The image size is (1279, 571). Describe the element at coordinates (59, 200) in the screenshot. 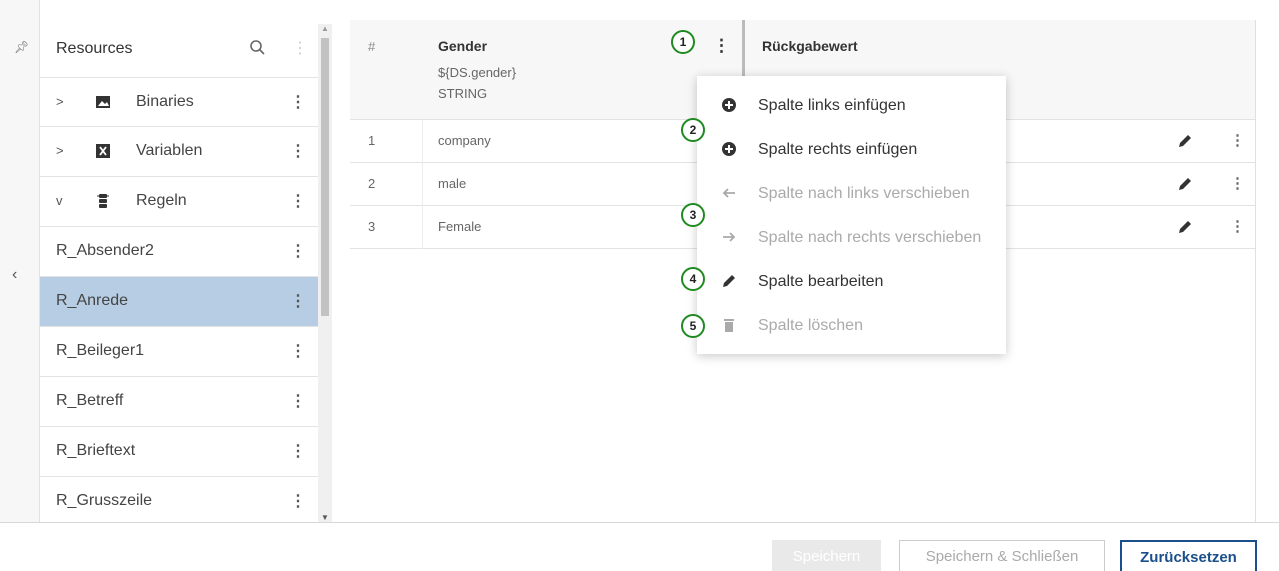

I see `chevron-down-icon: v` at that location.